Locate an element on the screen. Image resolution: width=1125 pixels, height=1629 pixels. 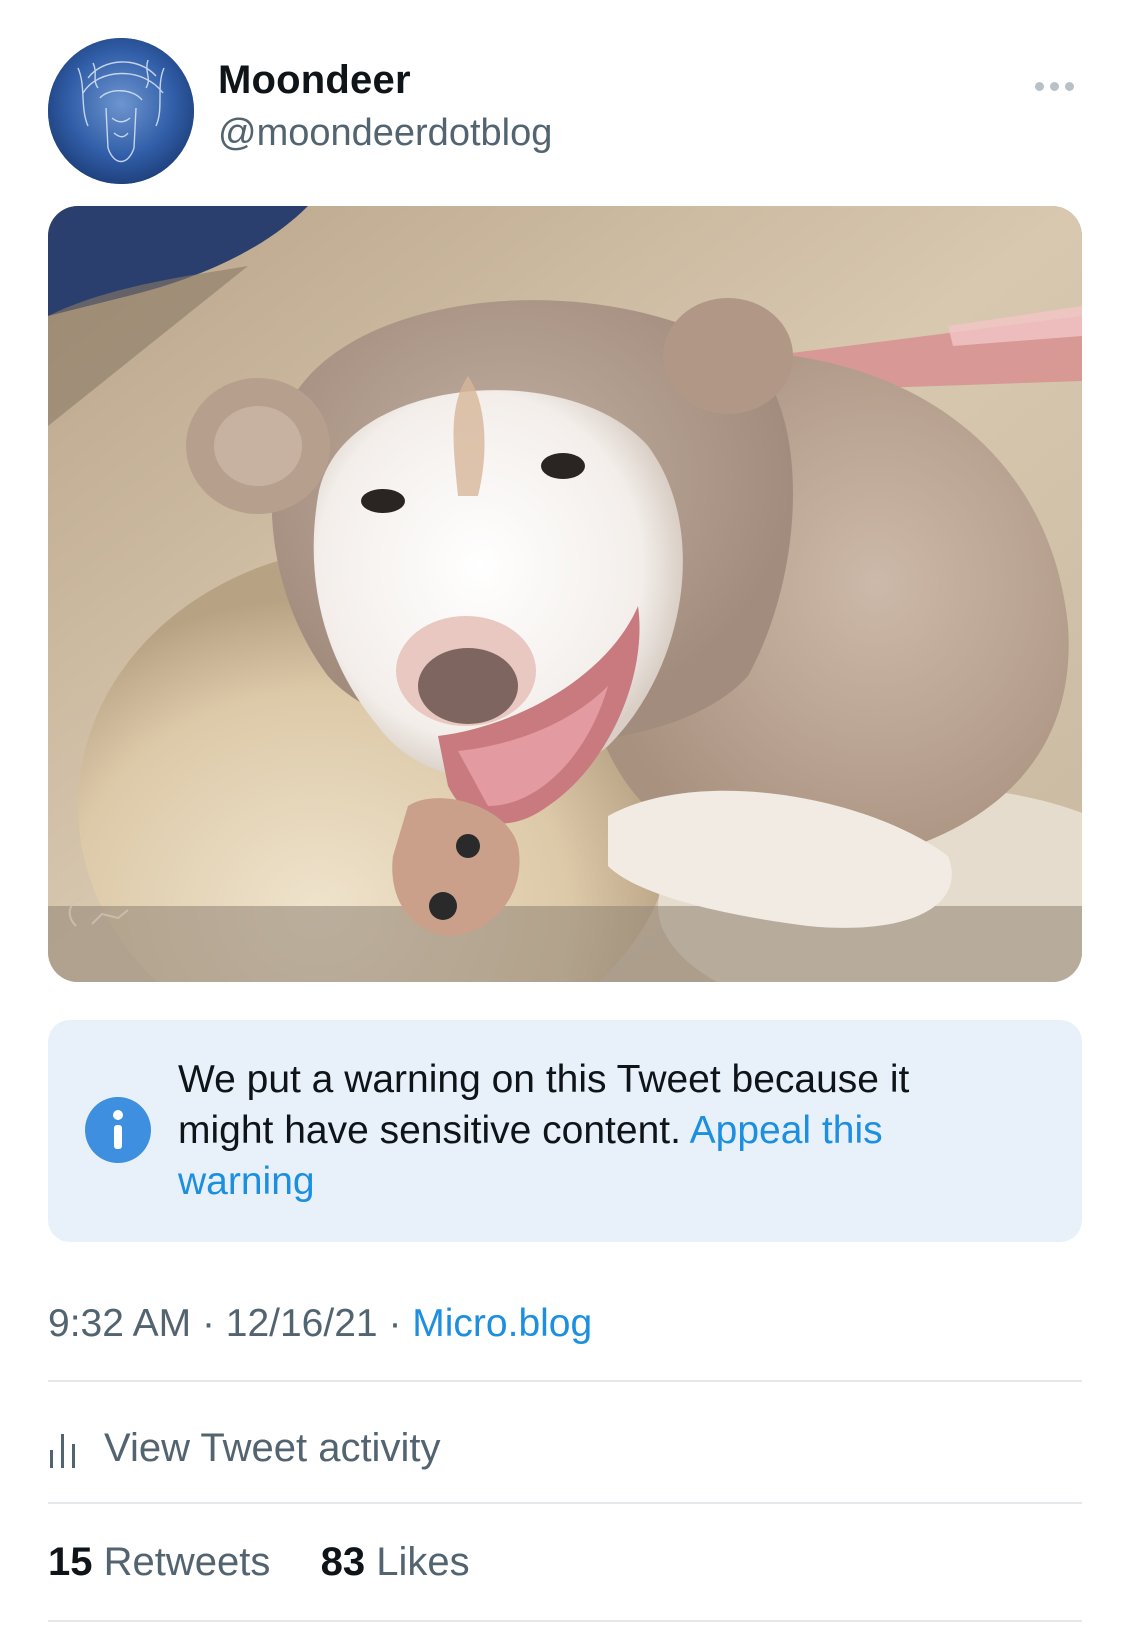
author-display-name: Moondeer is located at coordinates (314, 80).